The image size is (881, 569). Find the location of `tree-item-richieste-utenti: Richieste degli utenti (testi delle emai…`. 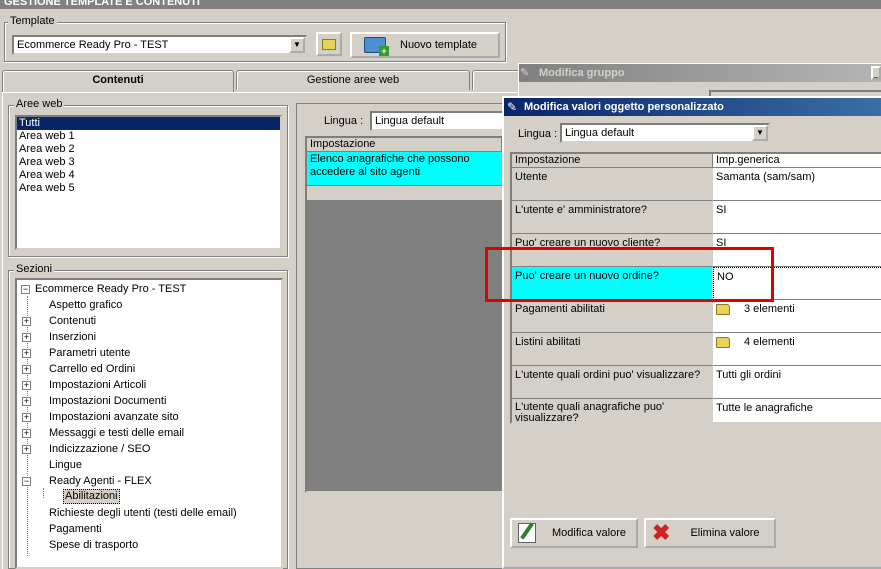

tree-item-richieste-utenti: Richieste degli utenti (testi delle emai… is located at coordinates (143, 513).